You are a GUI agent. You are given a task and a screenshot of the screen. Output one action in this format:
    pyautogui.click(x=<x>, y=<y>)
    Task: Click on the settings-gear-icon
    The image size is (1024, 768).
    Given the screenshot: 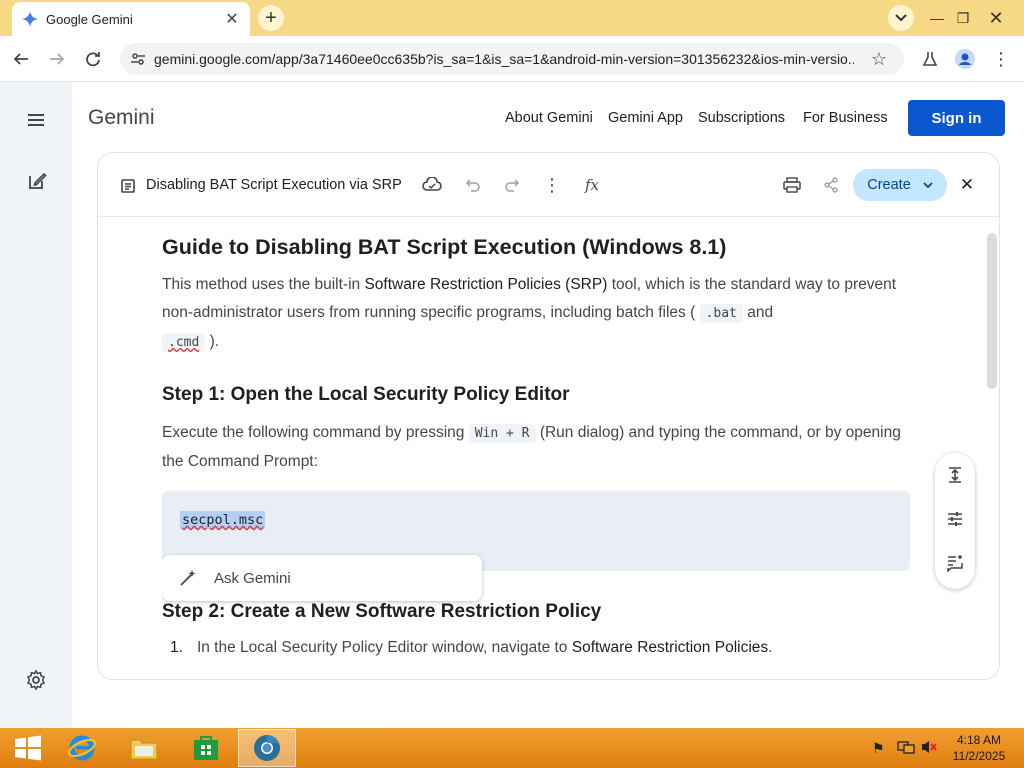 What is the action you would take?
    pyautogui.click(x=36, y=682)
    